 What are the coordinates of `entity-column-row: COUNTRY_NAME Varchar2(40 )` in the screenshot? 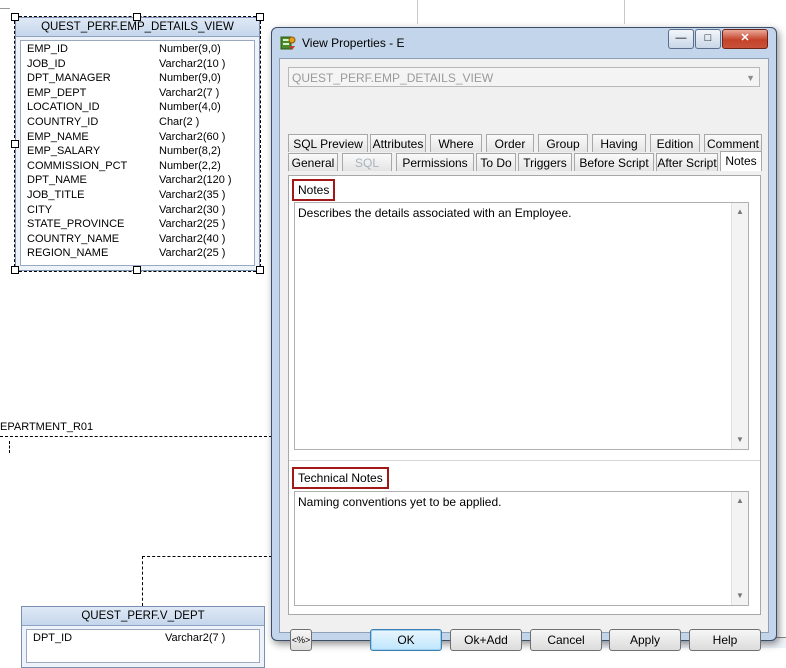 It's located at (138, 239).